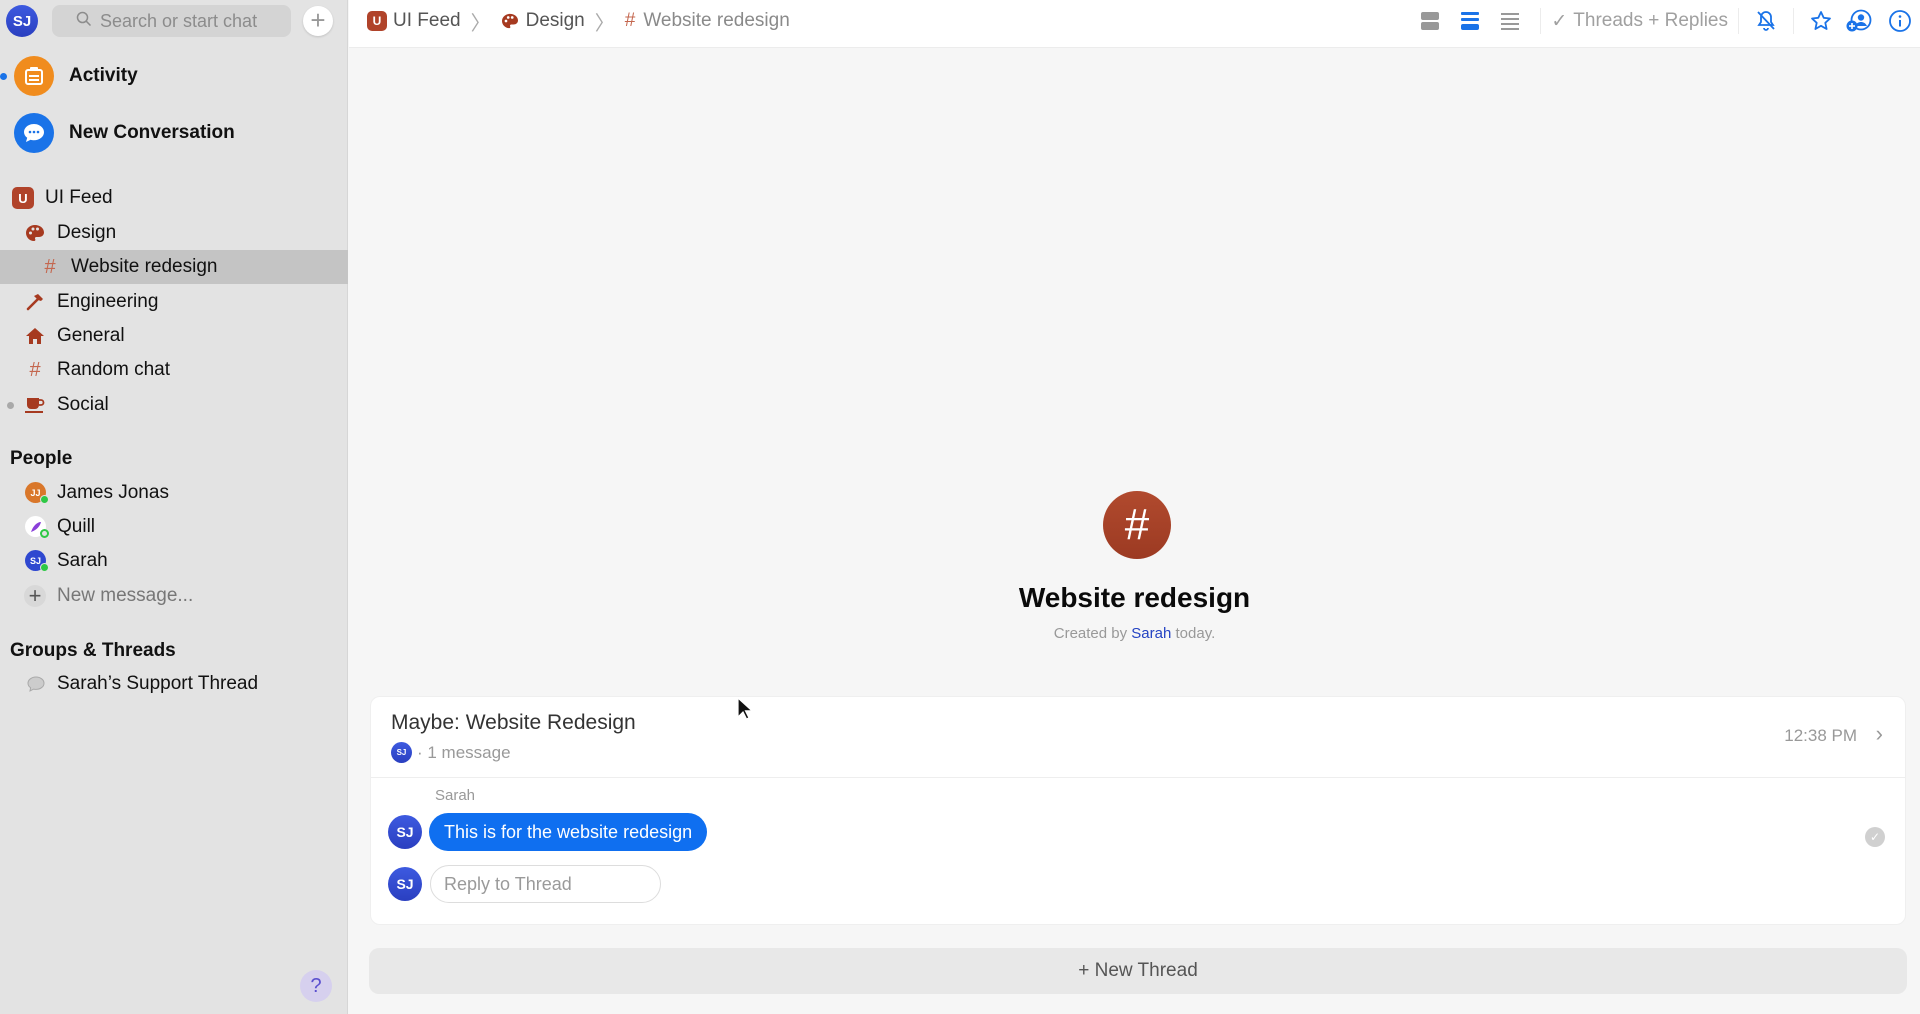 The image size is (1920, 1014). I want to click on sidebar-item-group: Sarah’s Support Thread, so click(174, 684).